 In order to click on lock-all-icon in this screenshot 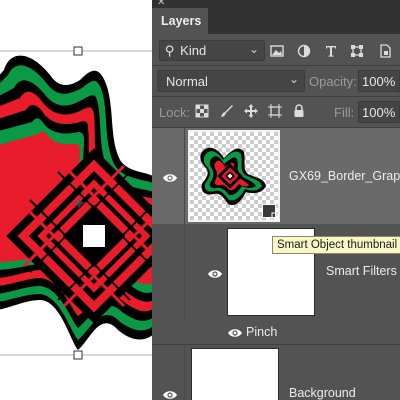, I will do `click(299, 111)`.